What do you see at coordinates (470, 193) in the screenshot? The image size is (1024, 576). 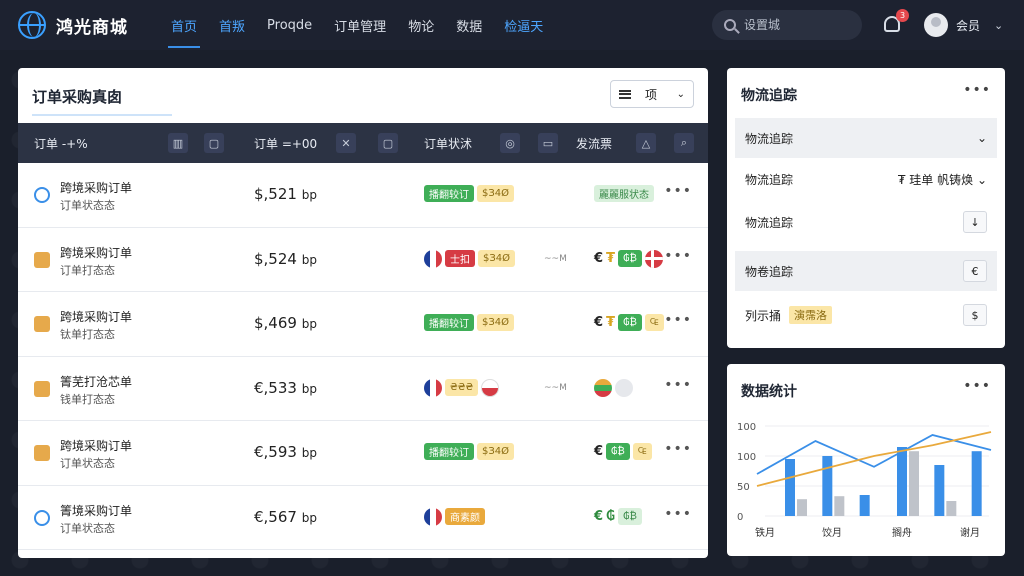 I see `status-badges: 播翻较订 $З4Ø` at bounding box center [470, 193].